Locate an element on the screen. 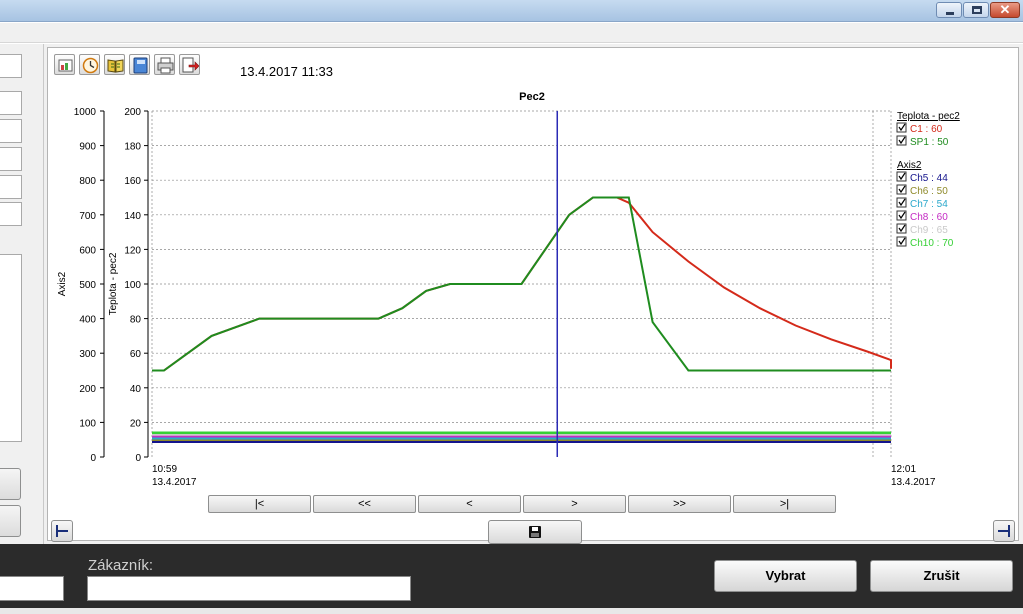  nav-prev-page-button: << is located at coordinates (364, 504).